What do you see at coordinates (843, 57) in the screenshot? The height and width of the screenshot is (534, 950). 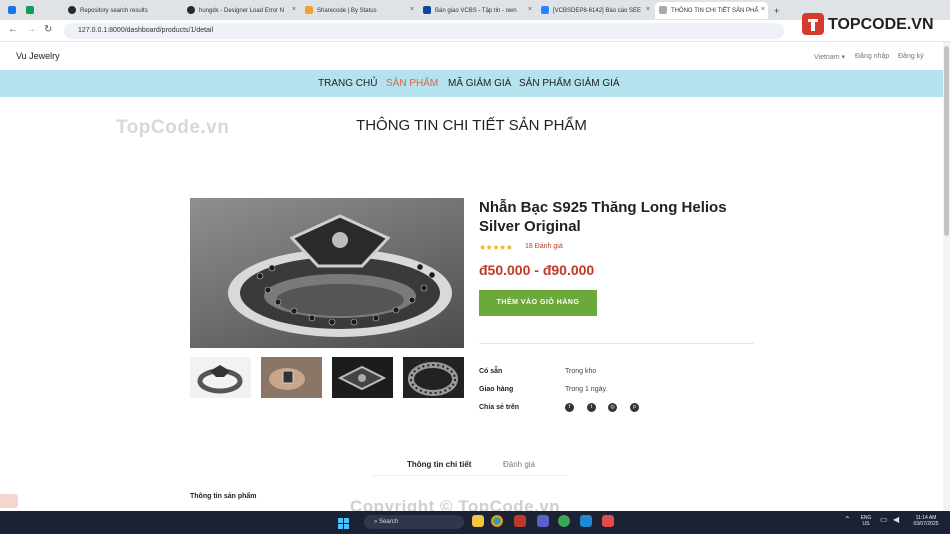 I see `caret-down-icon: ▾` at bounding box center [843, 57].